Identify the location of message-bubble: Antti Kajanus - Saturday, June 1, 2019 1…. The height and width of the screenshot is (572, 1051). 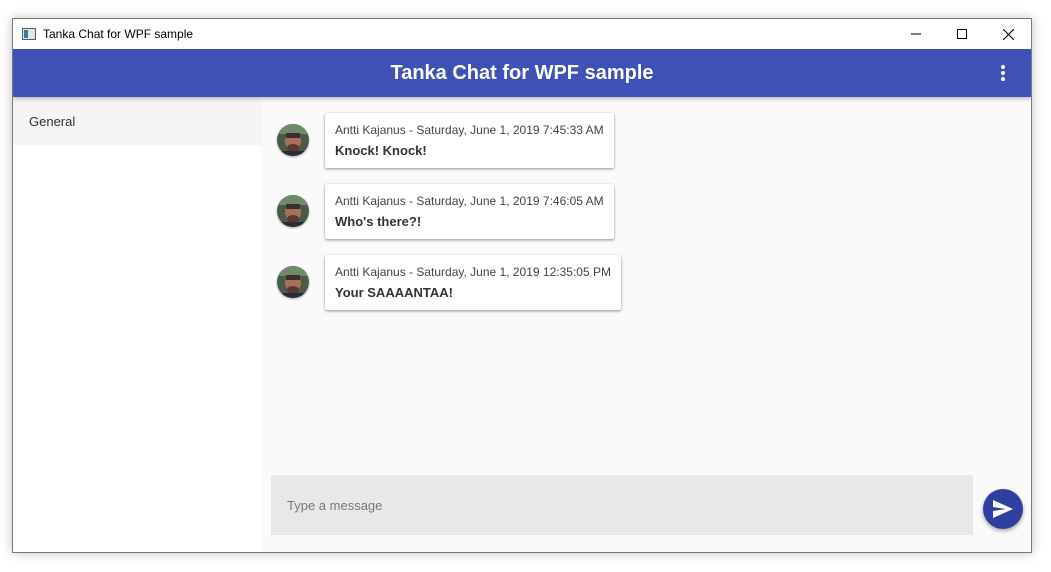
(473, 282).